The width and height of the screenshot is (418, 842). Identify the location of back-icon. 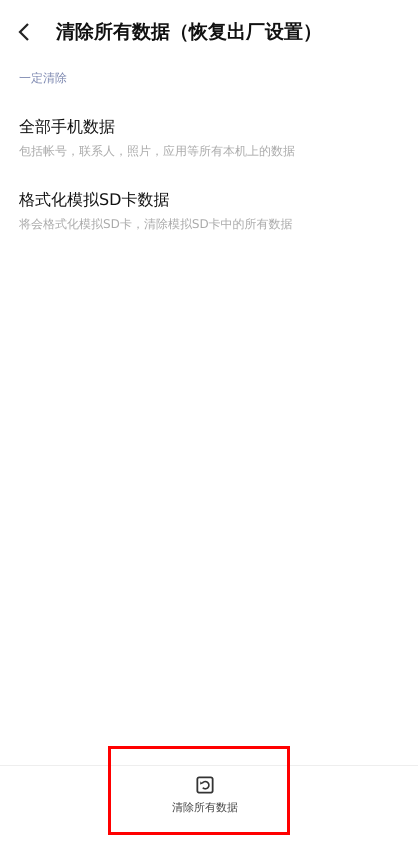
(24, 32).